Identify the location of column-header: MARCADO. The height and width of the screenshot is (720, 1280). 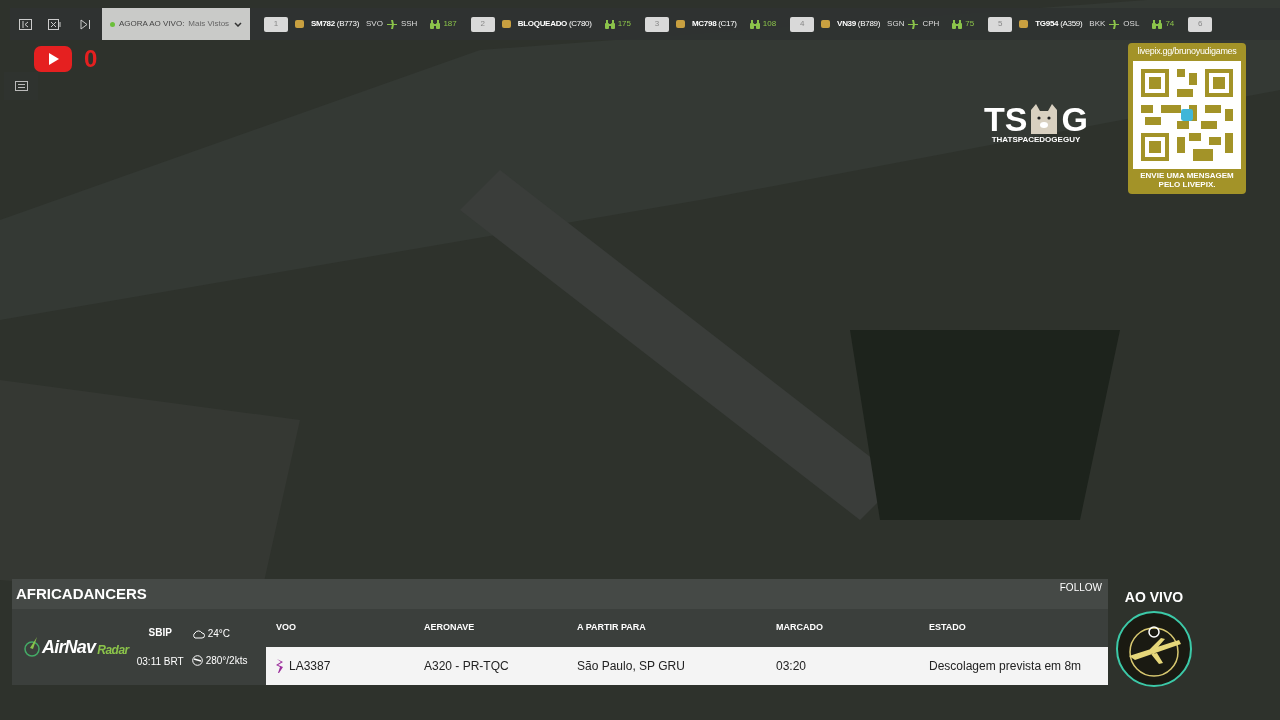
(800, 628).